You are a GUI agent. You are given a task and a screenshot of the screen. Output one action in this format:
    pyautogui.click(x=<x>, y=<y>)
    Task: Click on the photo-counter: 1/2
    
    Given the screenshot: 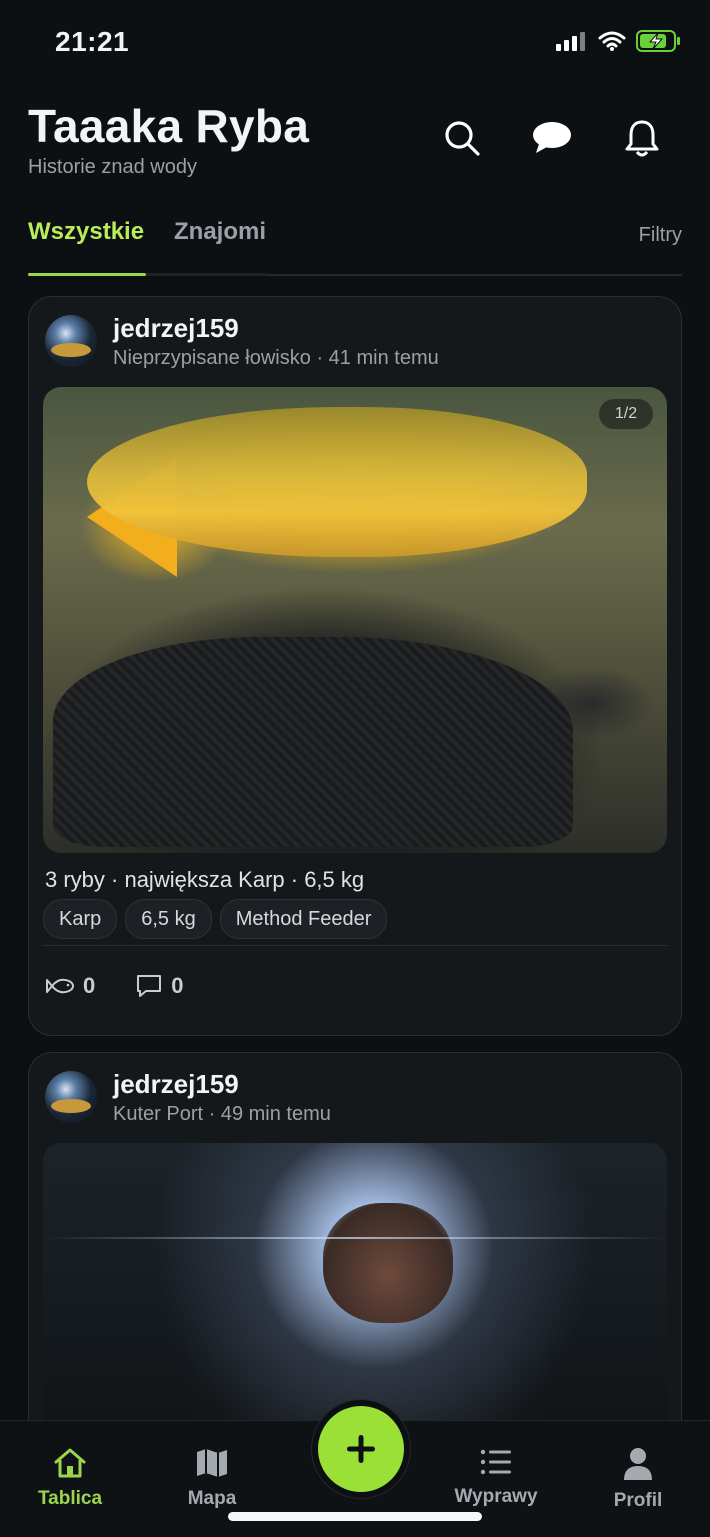 What is the action you would take?
    pyautogui.click(x=626, y=414)
    